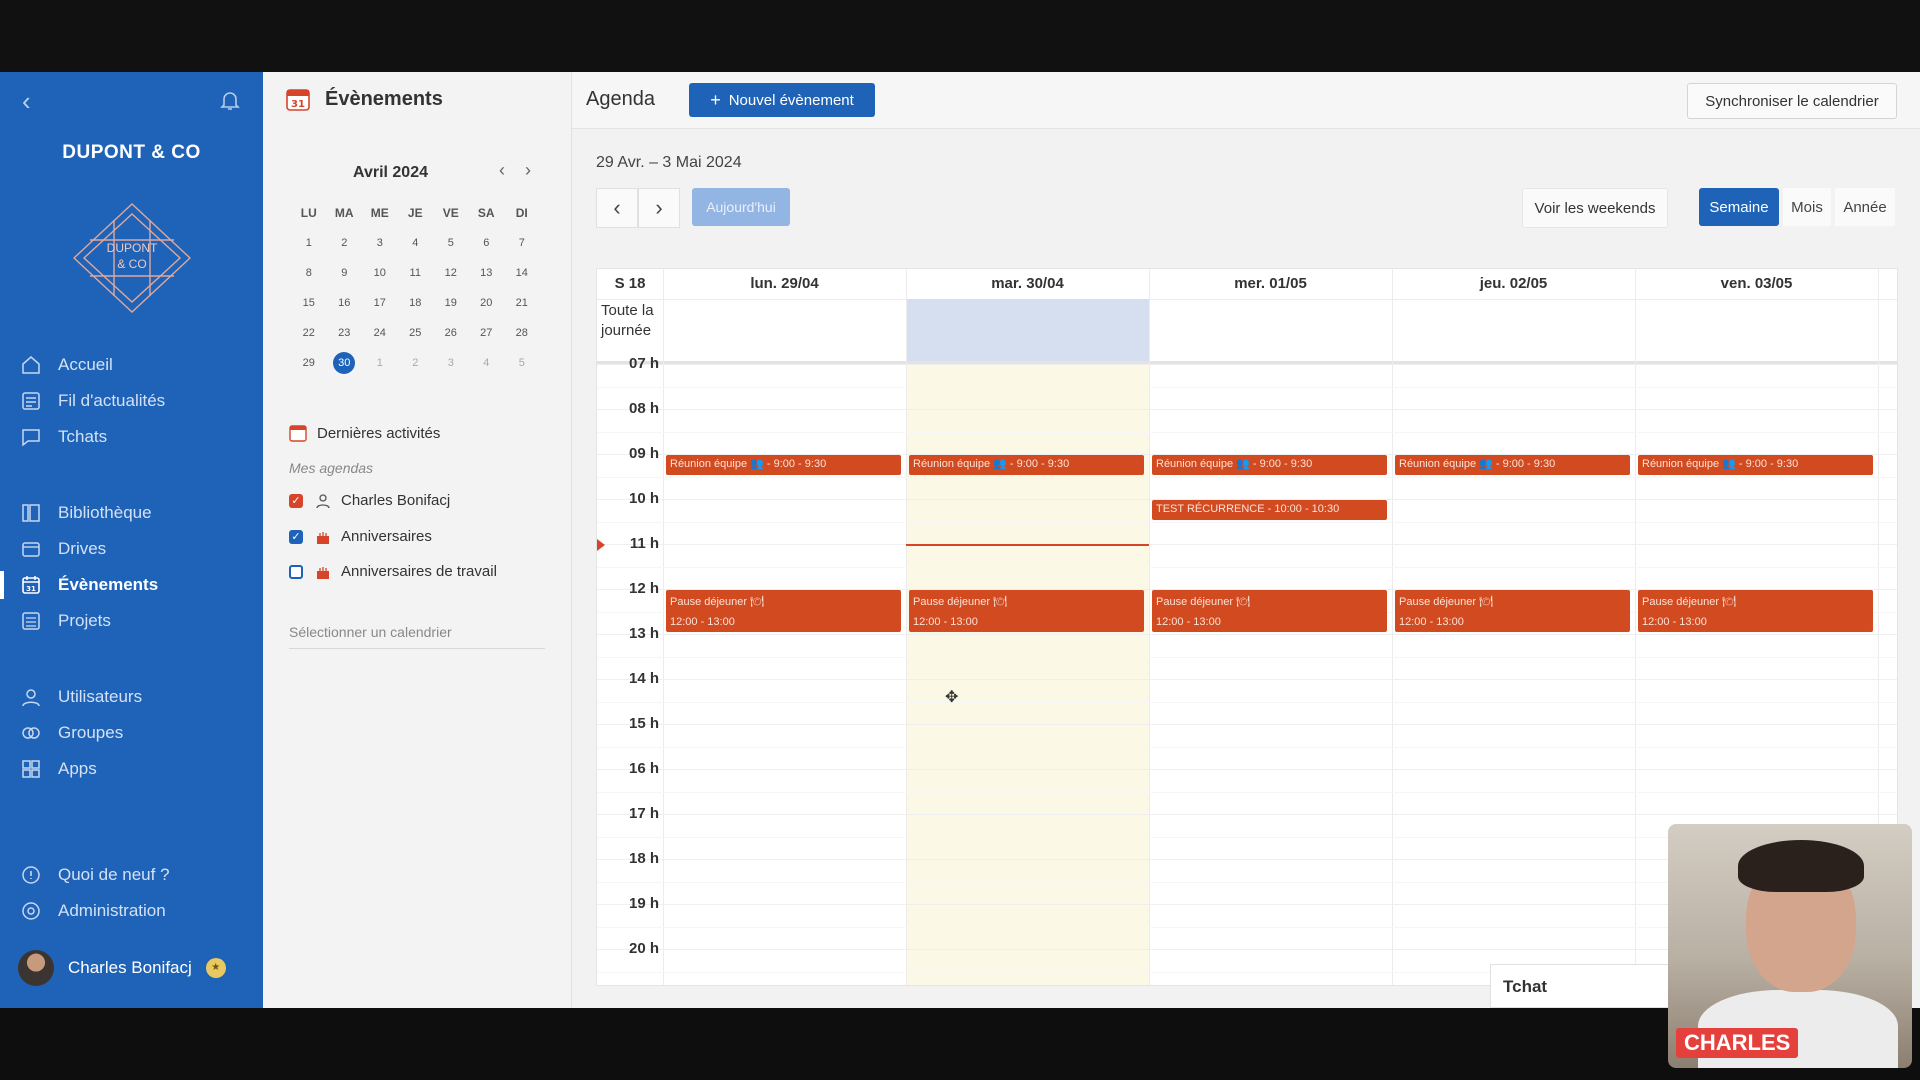 This screenshot has height=1080, width=1920. What do you see at coordinates (364, 433) in the screenshot?
I see `recent-activities-link: Dernières activités` at bounding box center [364, 433].